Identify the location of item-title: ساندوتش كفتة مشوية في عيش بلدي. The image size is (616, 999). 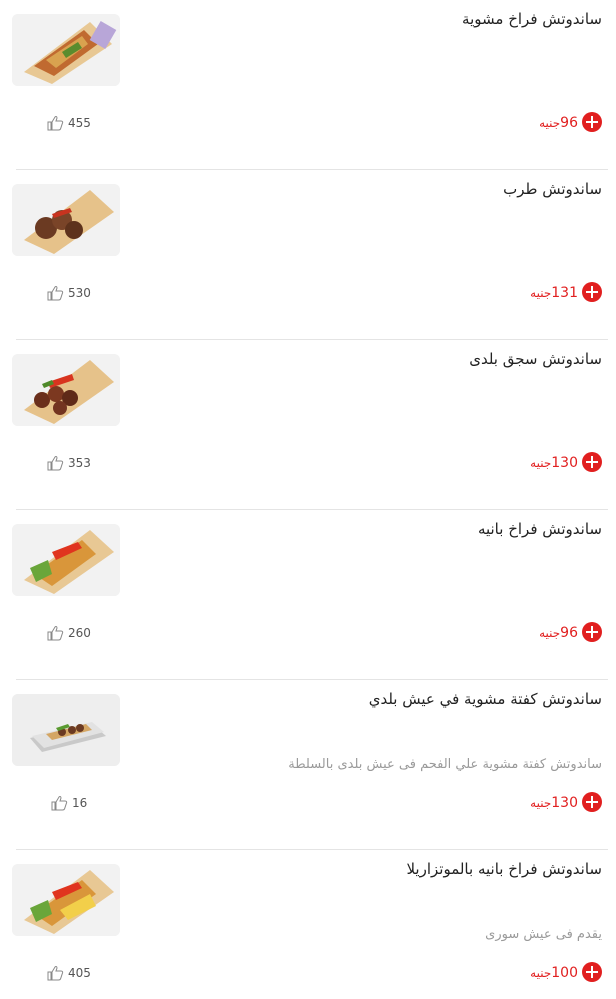
(485, 699).